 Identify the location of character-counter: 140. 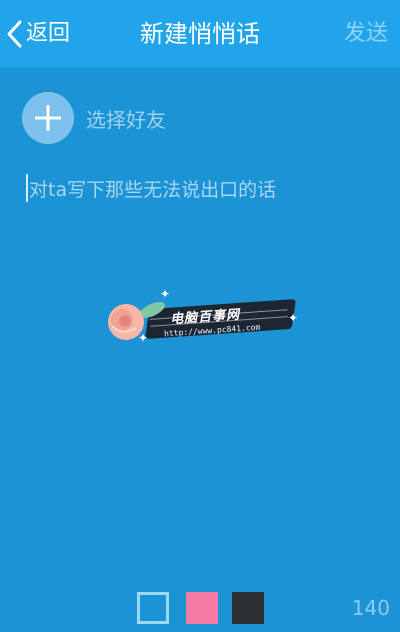
(370, 608).